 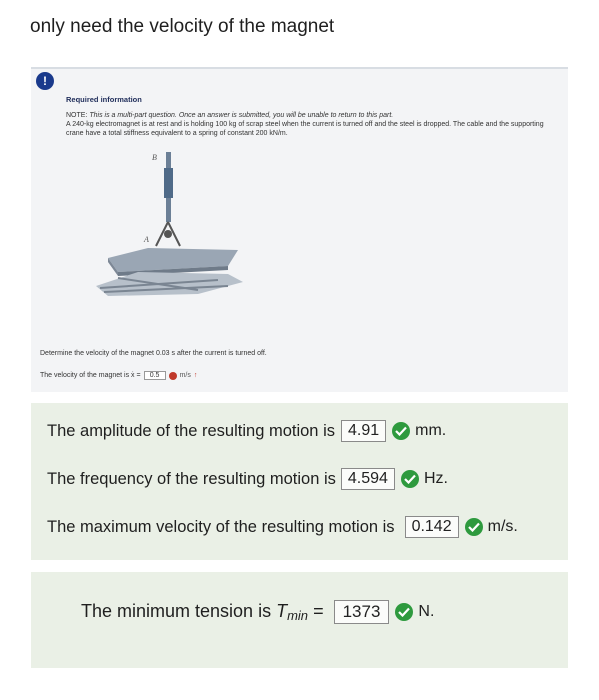 I want to click on amplitude-unit: mm., so click(x=431, y=430).